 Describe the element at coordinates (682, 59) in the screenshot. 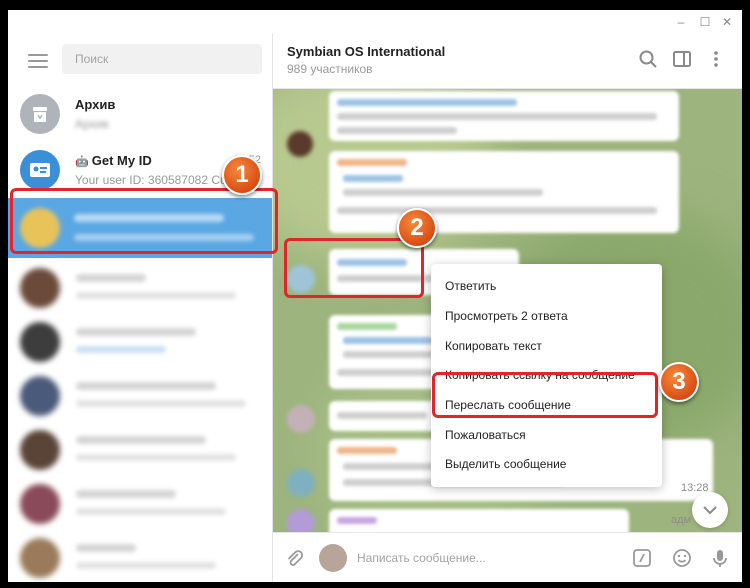

I see `sidebar-toggle-icon` at that location.